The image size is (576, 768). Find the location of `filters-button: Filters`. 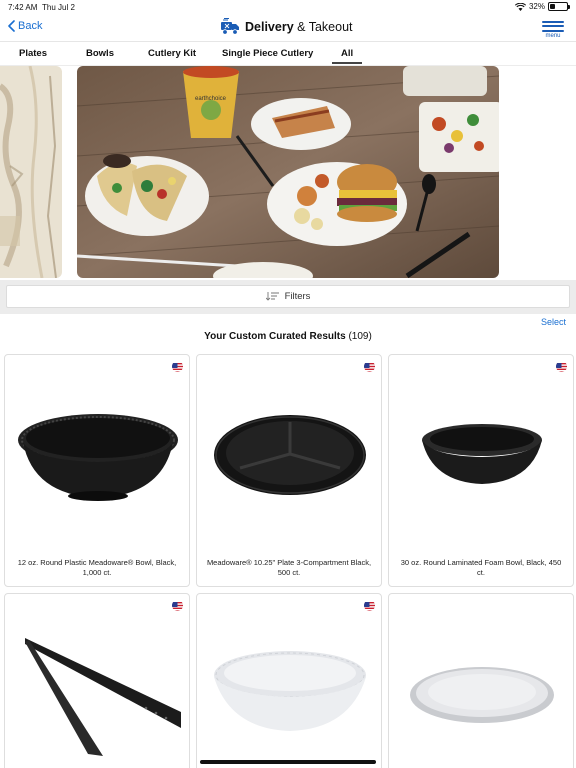

filters-button: Filters is located at coordinates (288, 296).